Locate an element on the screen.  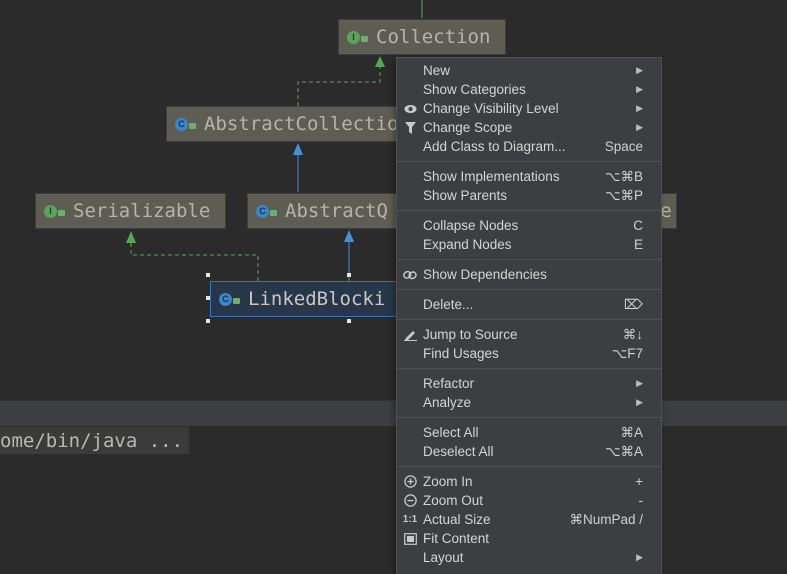
menu-item-show-parents: Show Parents ⌥⌘P is located at coordinates (529, 195).